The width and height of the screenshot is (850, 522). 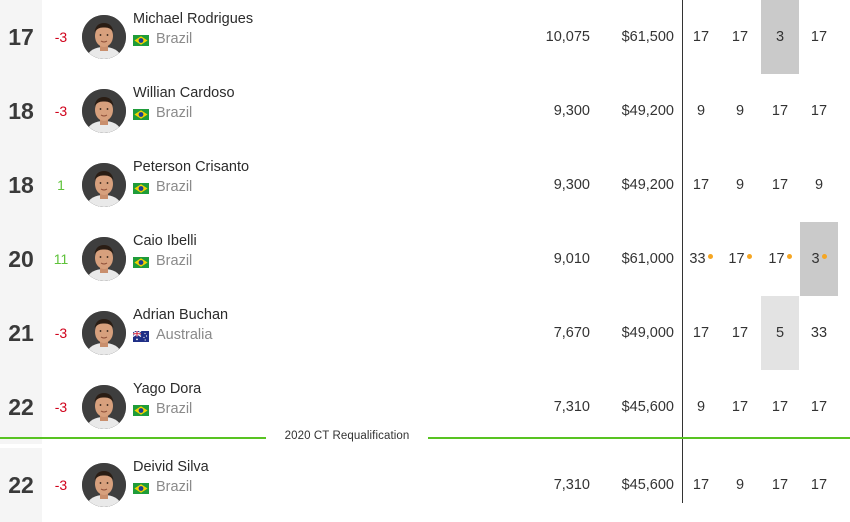 I want to click on rank-change: 1, so click(x=61, y=185).